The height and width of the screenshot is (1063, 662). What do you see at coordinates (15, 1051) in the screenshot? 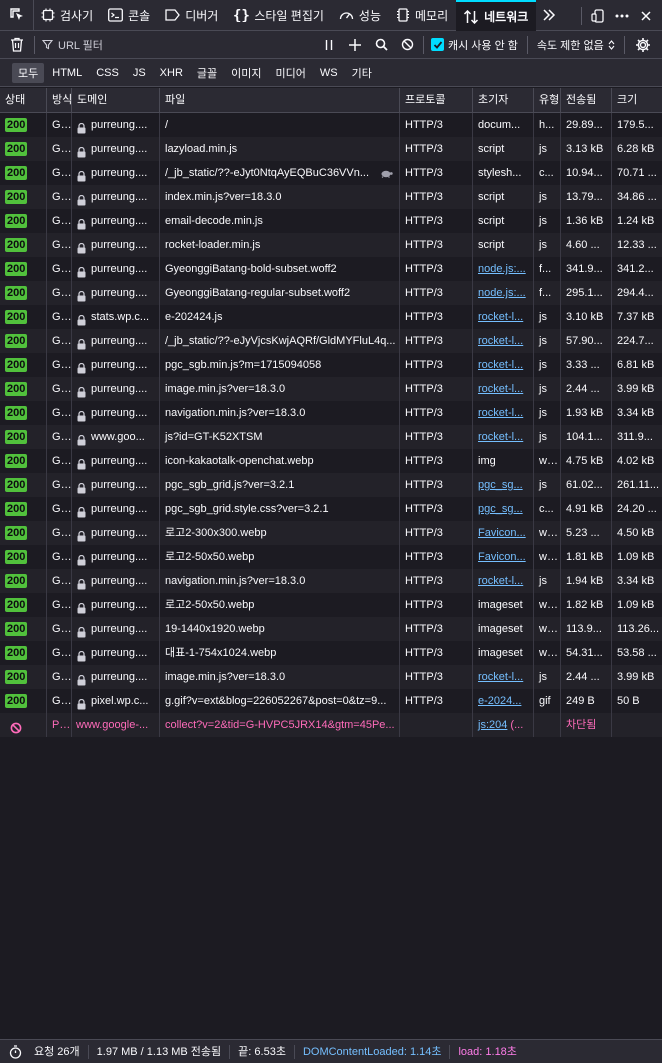
I see `performance-analysis-button` at bounding box center [15, 1051].